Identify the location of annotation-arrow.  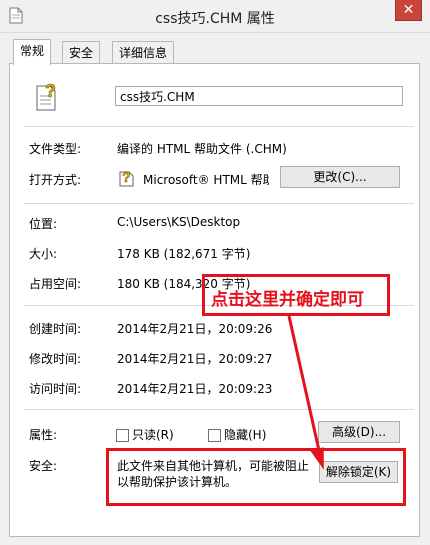
(305, 392).